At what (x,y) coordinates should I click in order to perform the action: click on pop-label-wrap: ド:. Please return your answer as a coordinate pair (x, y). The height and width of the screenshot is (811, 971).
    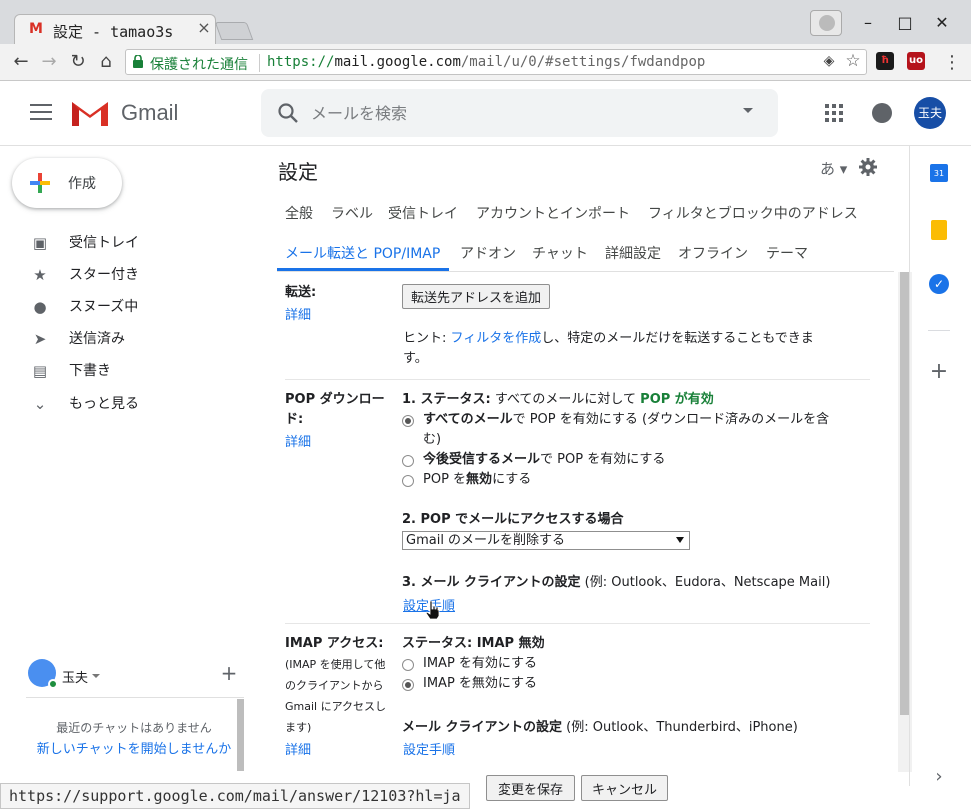
    Looking at the image, I should click on (294, 419).